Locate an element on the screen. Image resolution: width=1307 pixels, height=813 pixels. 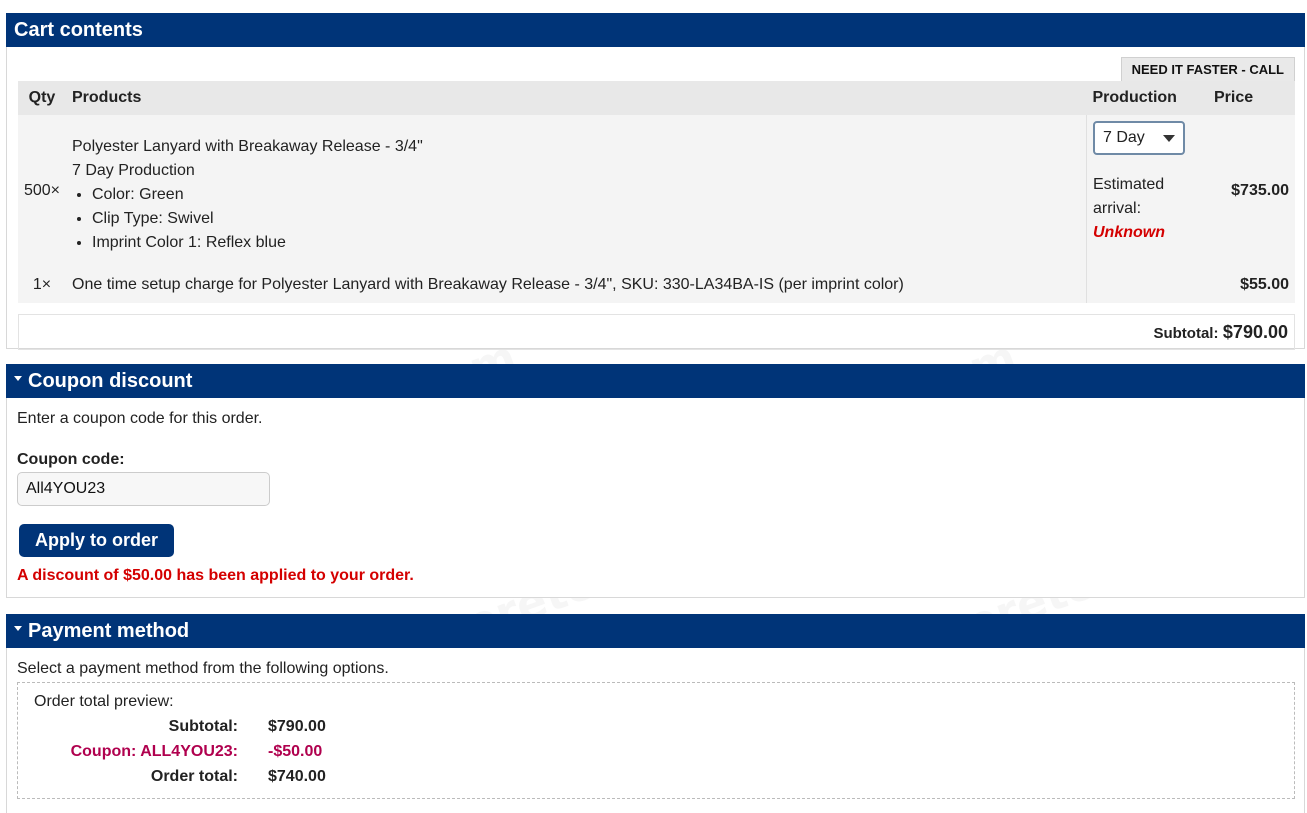
need-it-faster-label: NEED IT FASTER - CALL is located at coordinates (1207, 69).